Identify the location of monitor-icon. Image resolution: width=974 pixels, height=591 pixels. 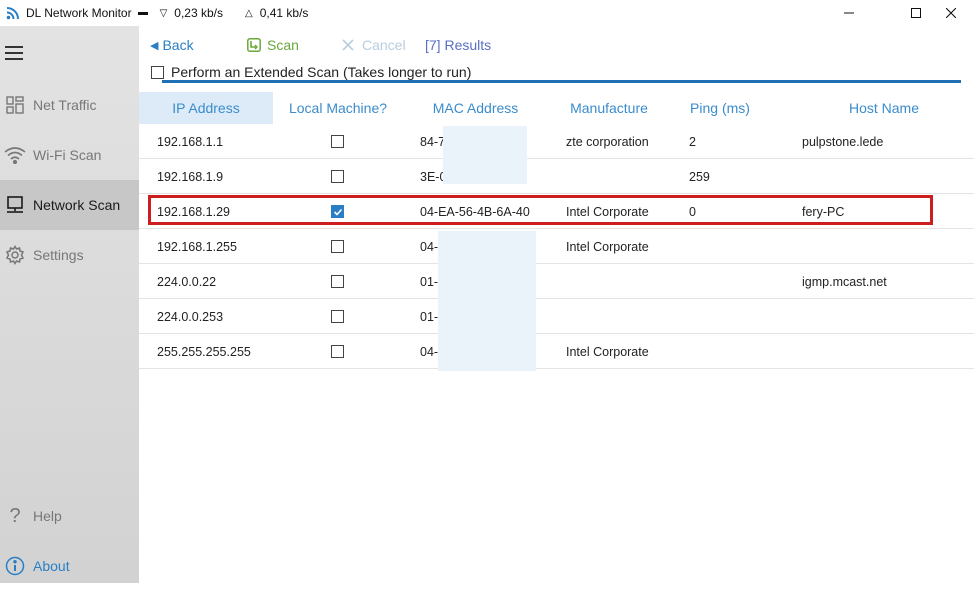
(16, 205).